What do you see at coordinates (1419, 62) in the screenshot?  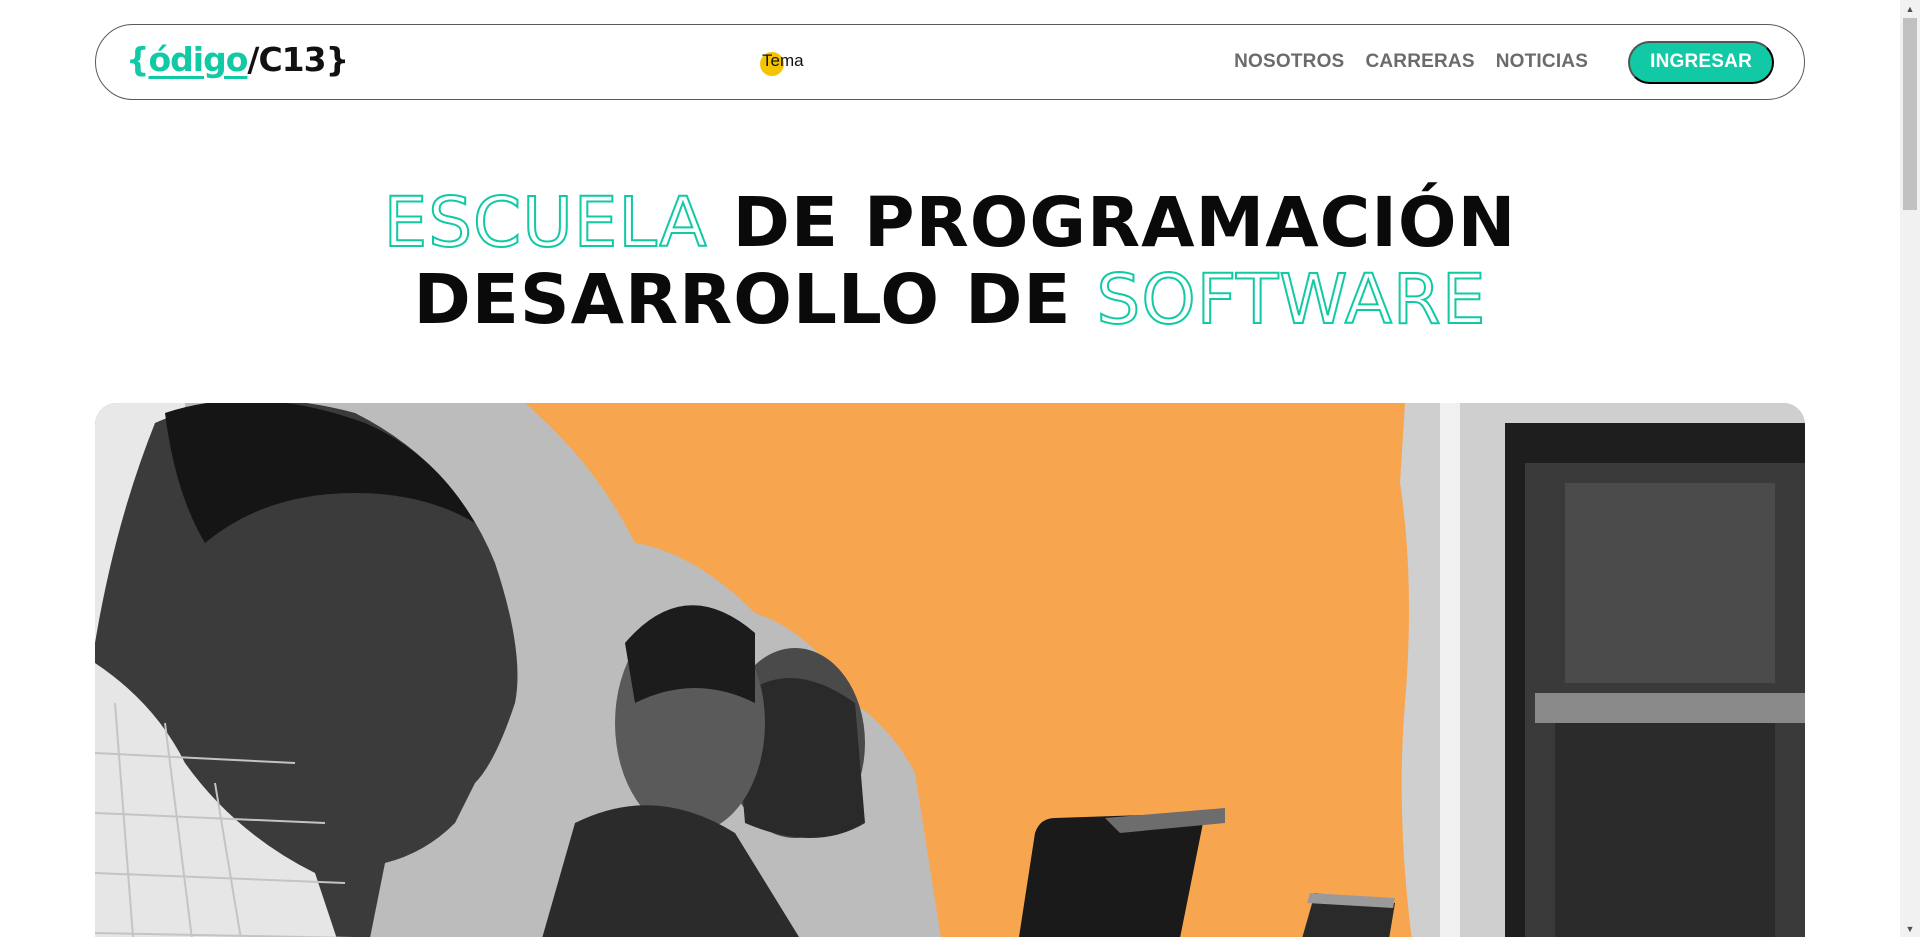 I see `nav-link-carreras: CARRERAS` at bounding box center [1419, 62].